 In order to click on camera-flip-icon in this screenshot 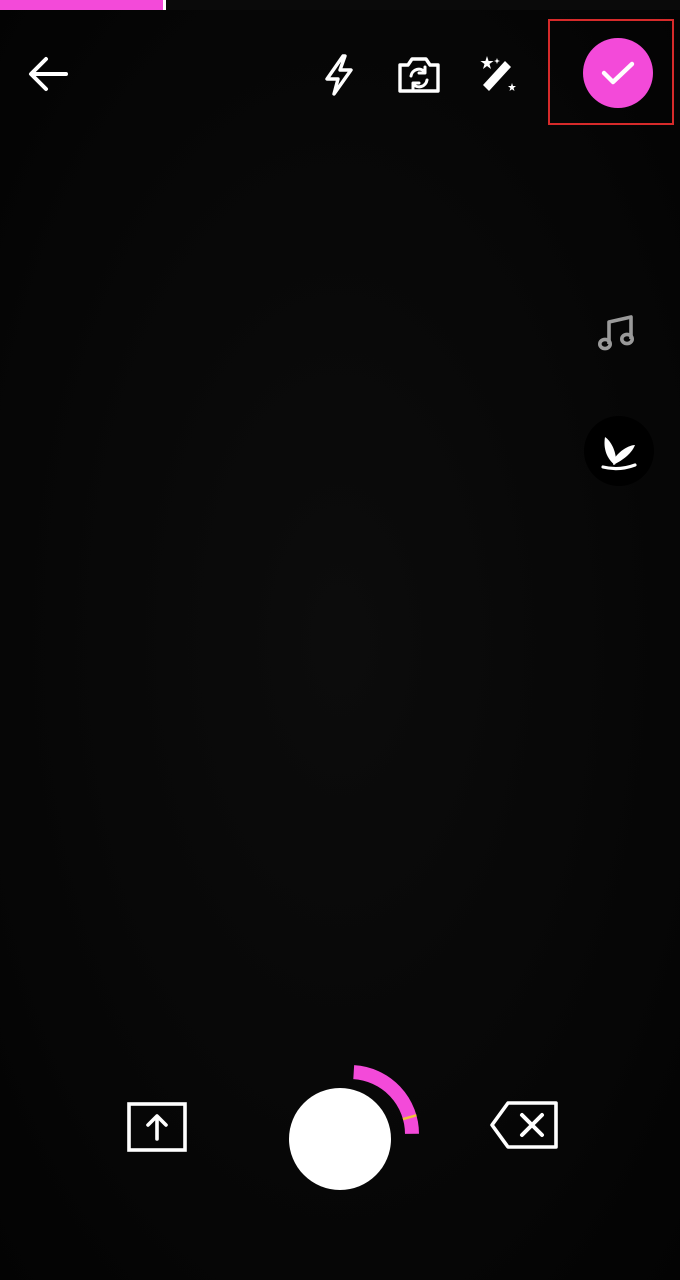, I will do `click(419, 75)`.